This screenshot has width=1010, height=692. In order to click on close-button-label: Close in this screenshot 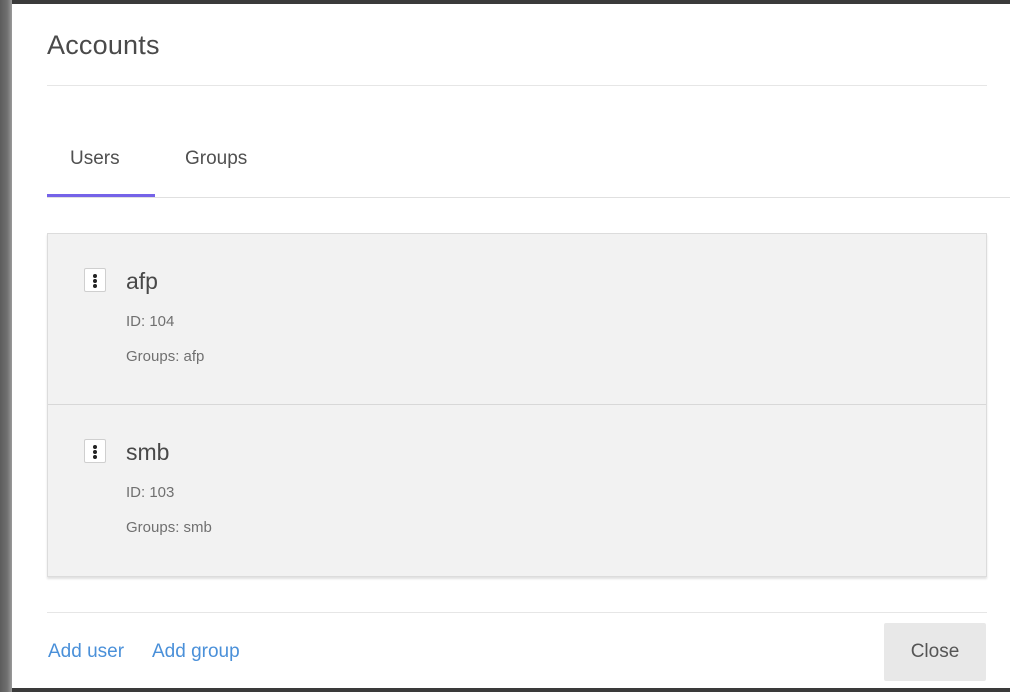, I will do `click(935, 651)`.